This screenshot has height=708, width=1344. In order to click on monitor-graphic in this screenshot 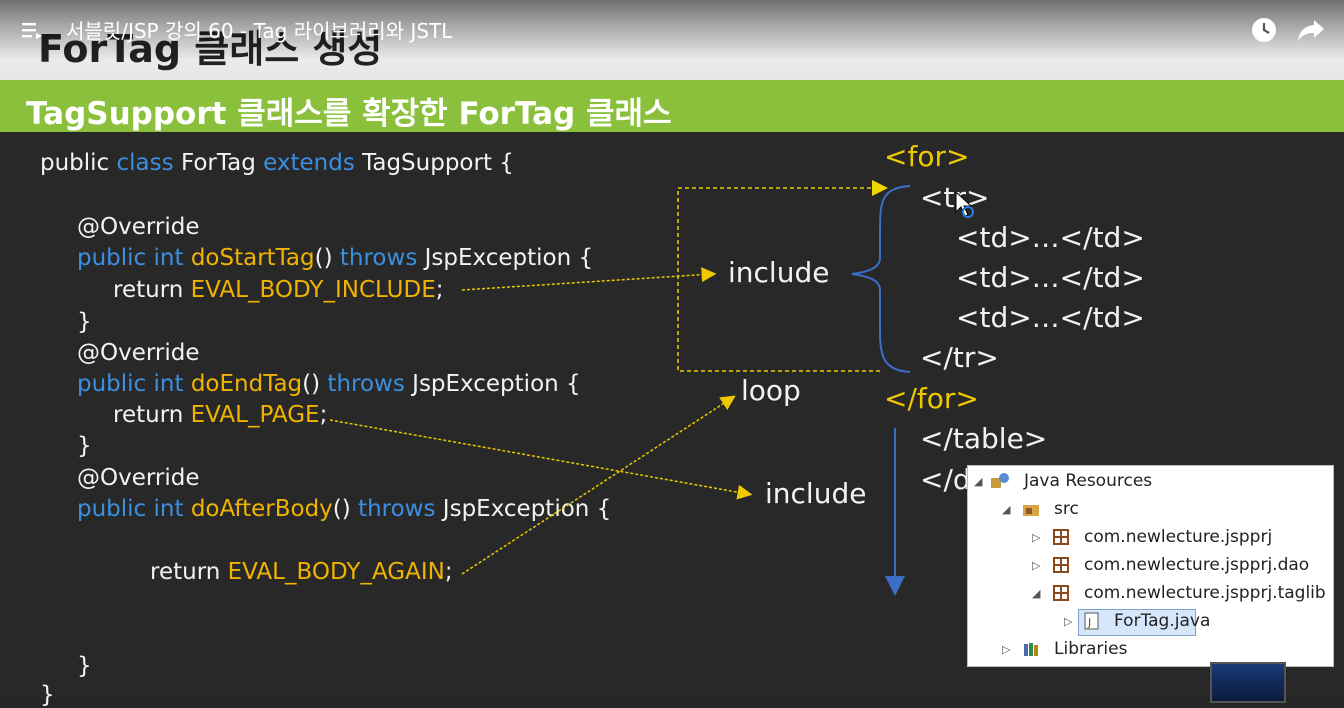, I will do `click(1248, 682)`.